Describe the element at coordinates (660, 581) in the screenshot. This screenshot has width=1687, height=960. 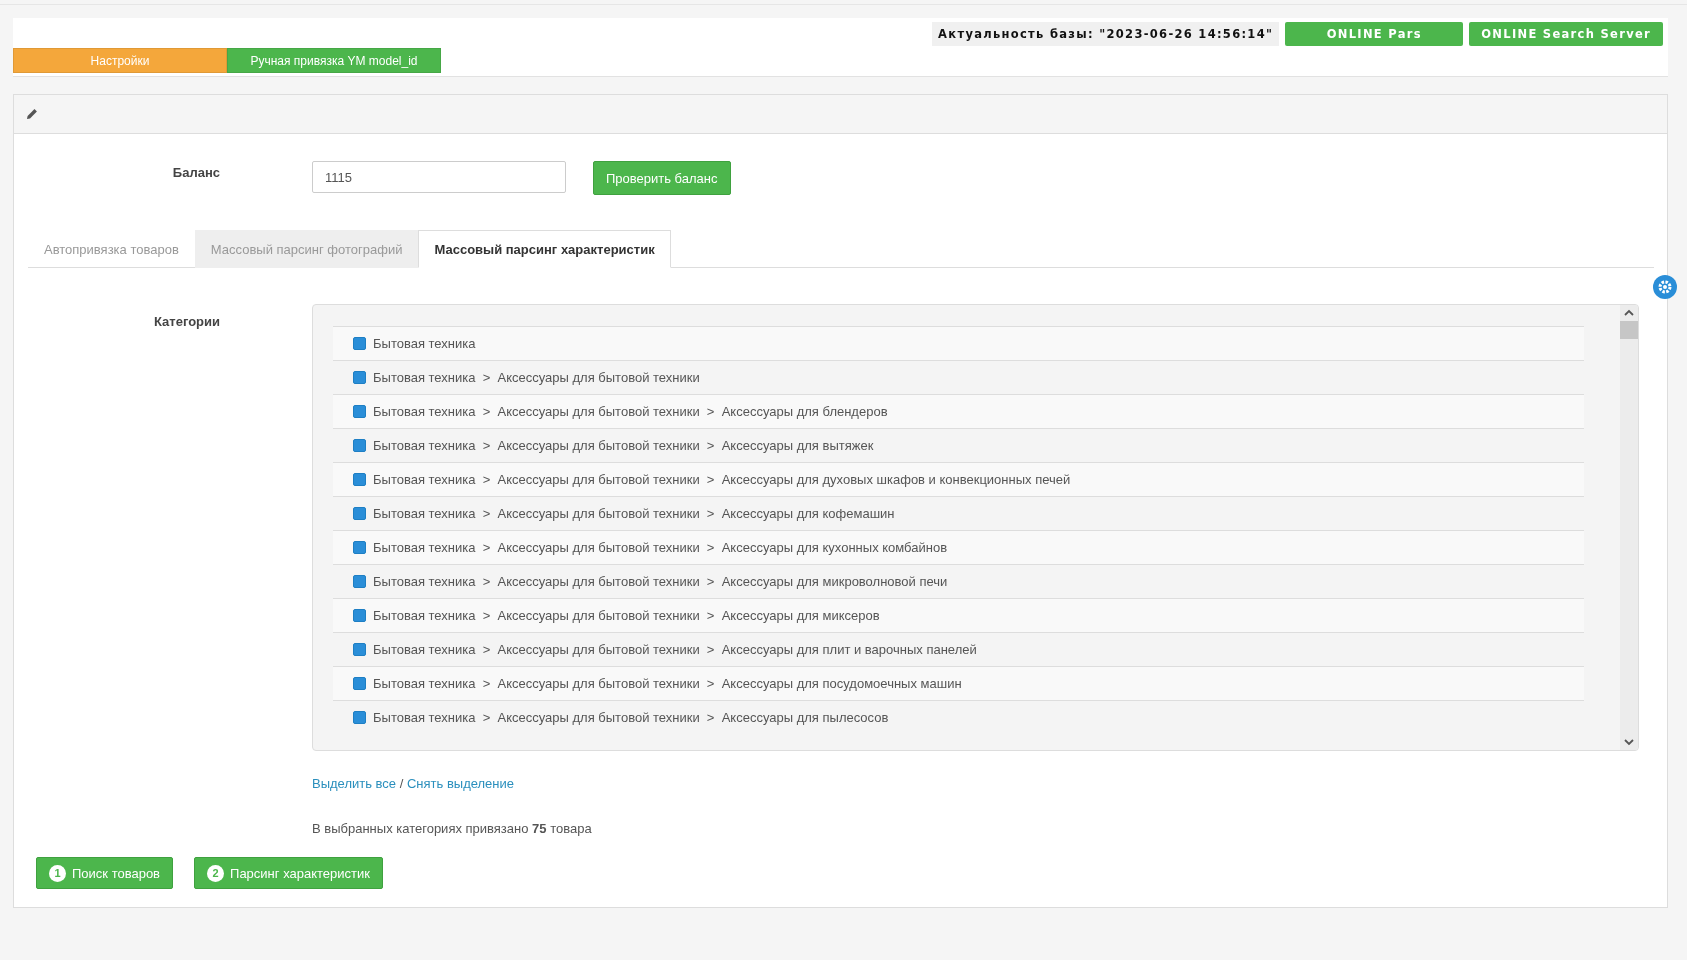
I see `category-label: Бытовая техника > Аксессуары для бытовой техники > Аксессуары для микроволновой печи` at that location.